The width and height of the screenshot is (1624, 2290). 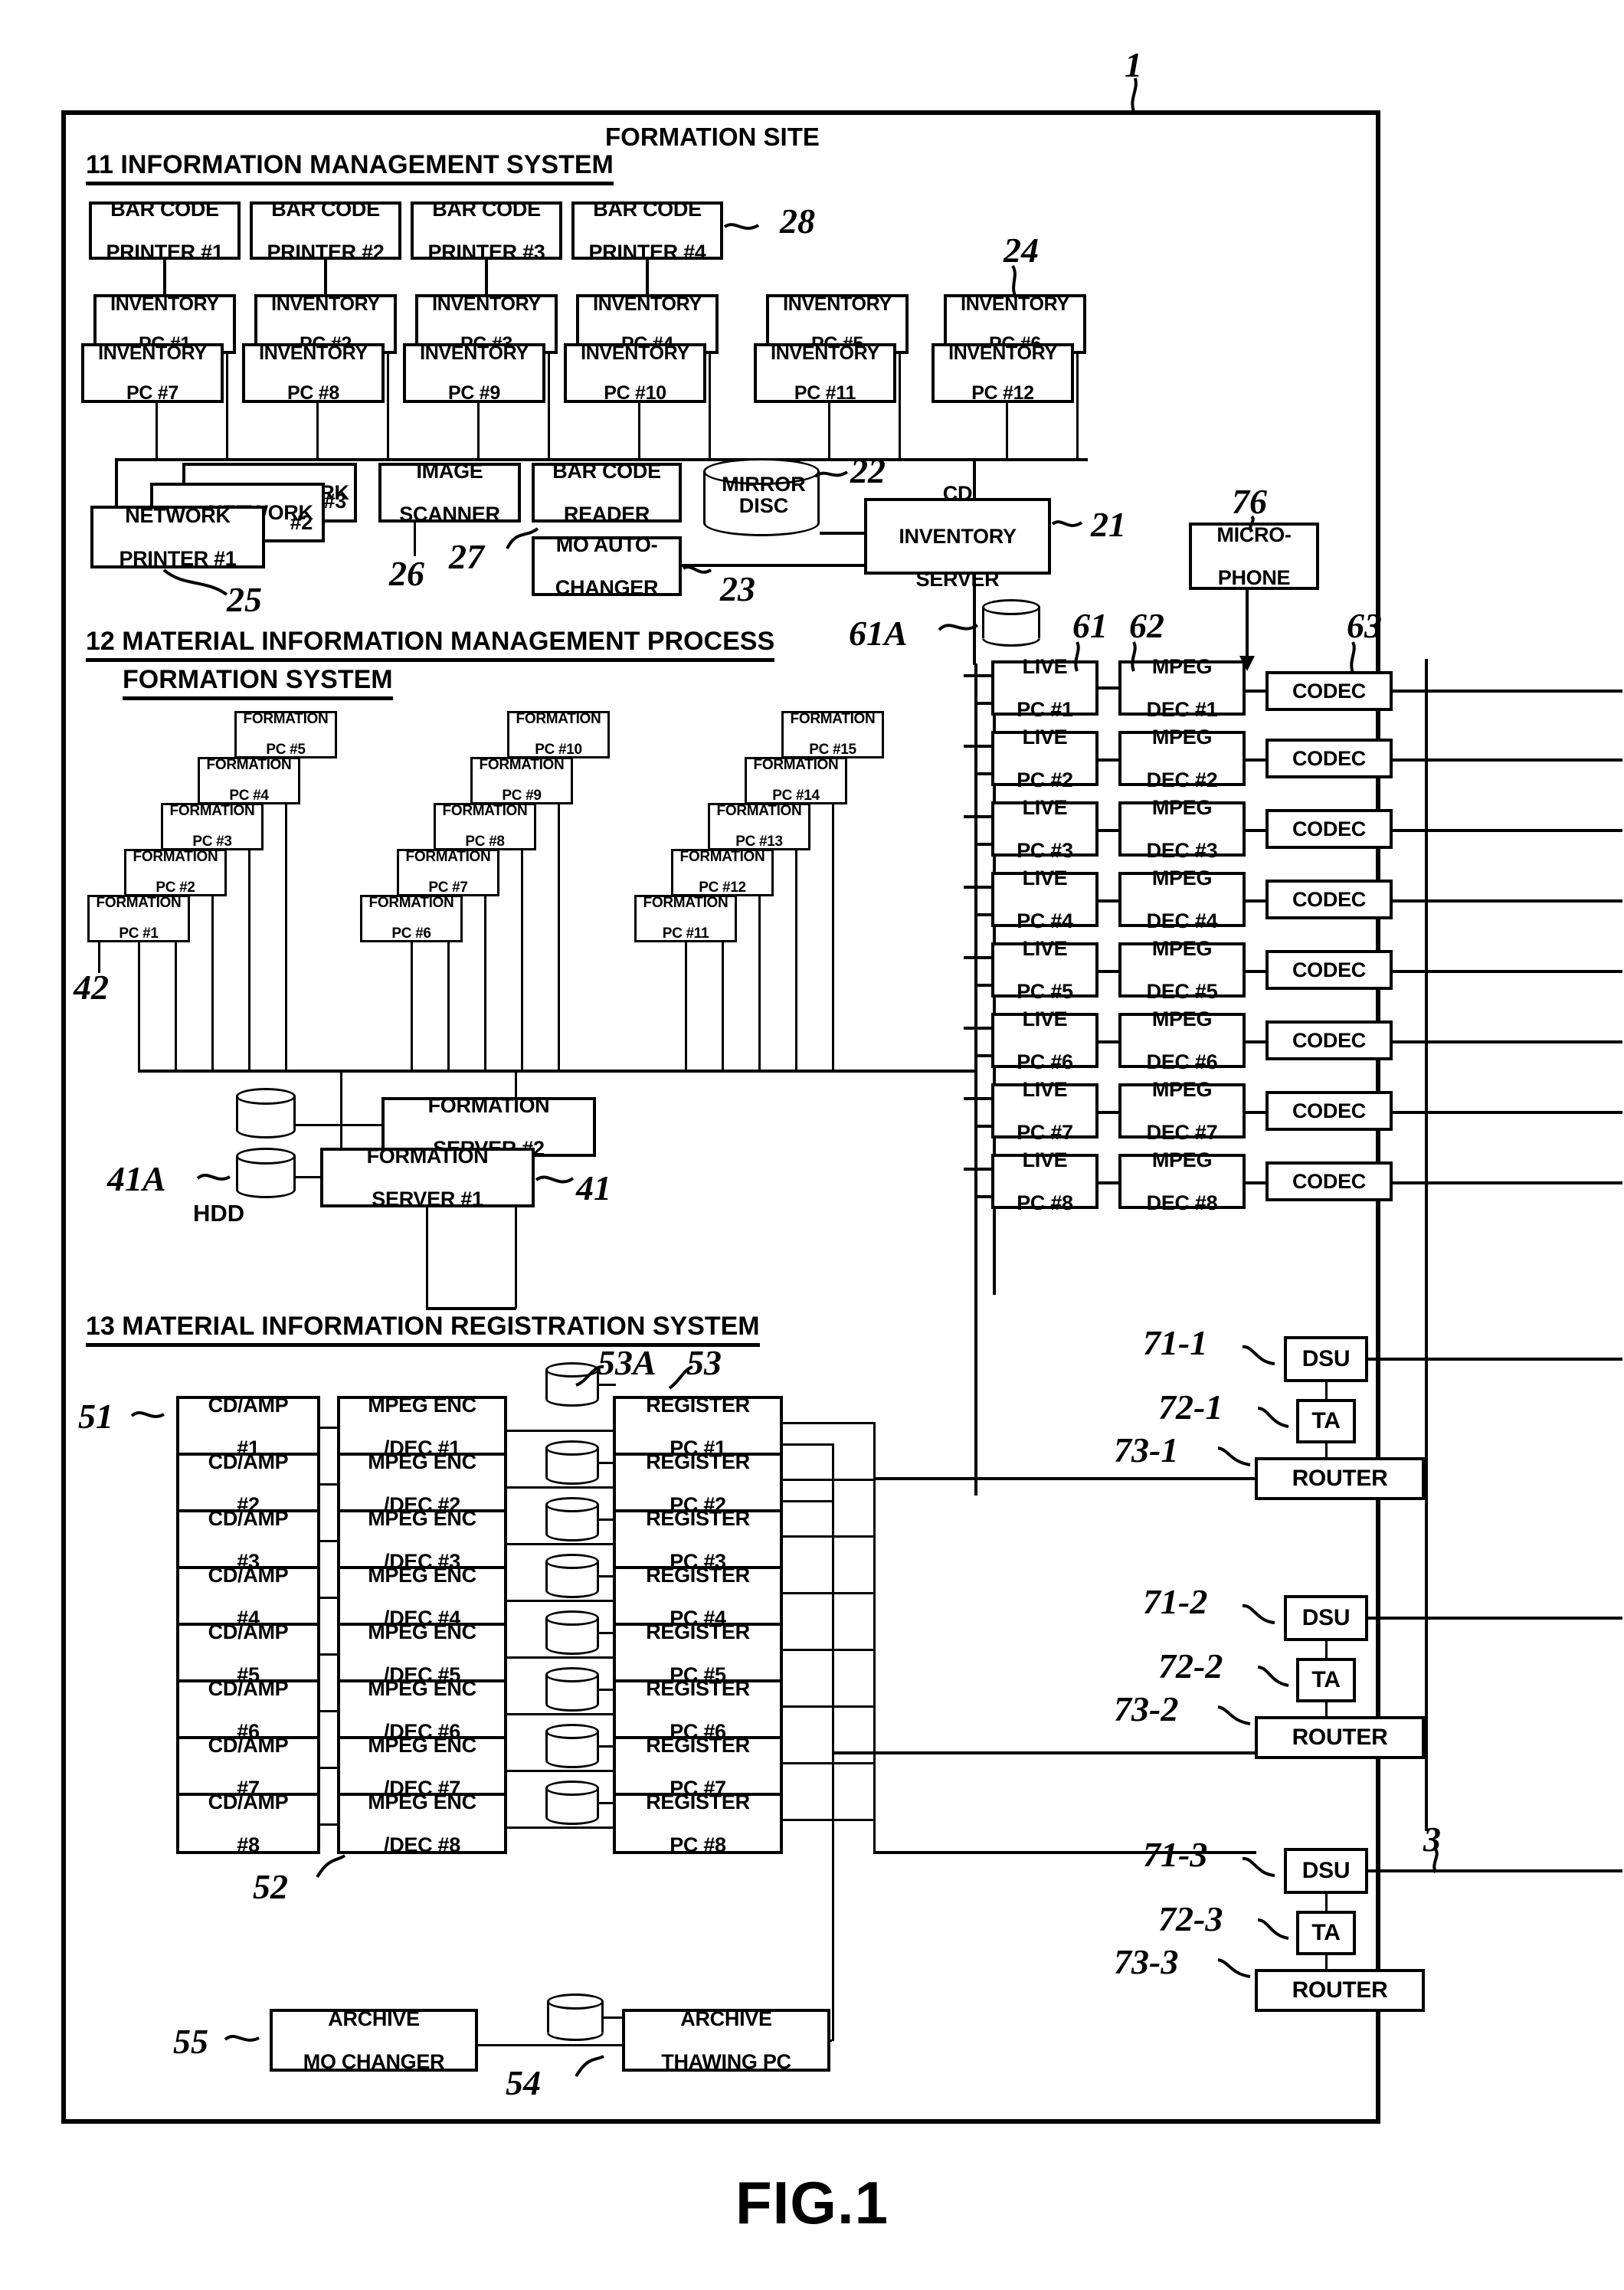 What do you see at coordinates (698, 1483) in the screenshot?
I see `register-pc-2: REGISTER PC #2` at bounding box center [698, 1483].